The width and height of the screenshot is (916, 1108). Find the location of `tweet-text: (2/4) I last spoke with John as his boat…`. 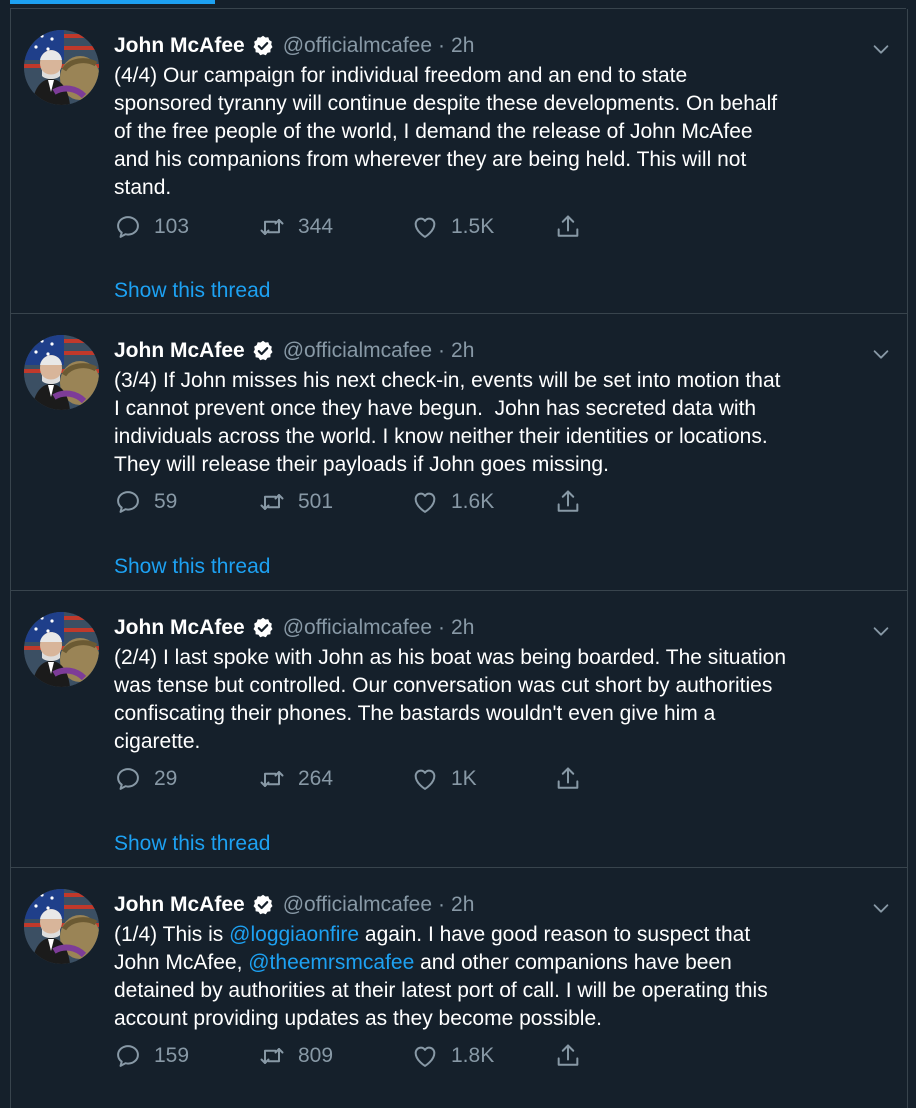

tweet-text: (2/4) I last spoke with John as his boat… is located at coordinates (504, 700).